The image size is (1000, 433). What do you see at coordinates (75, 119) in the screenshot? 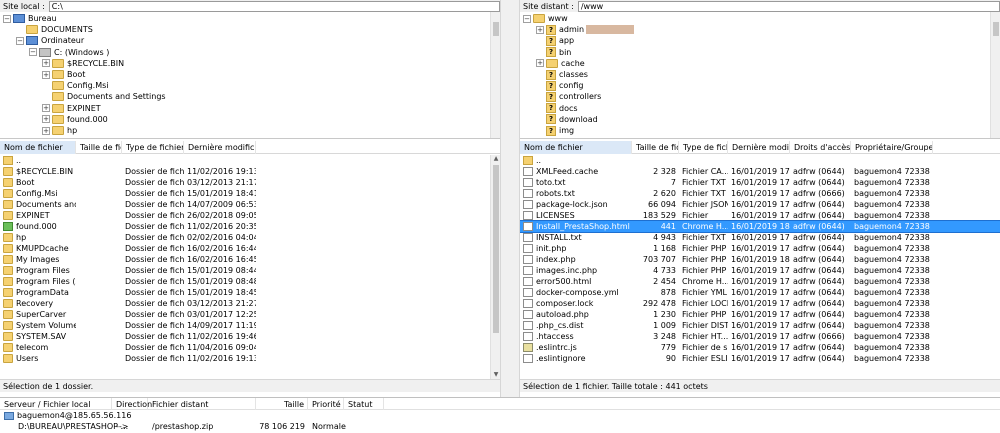
I see `tree-item: + found.000` at bounding box center [75, 119].